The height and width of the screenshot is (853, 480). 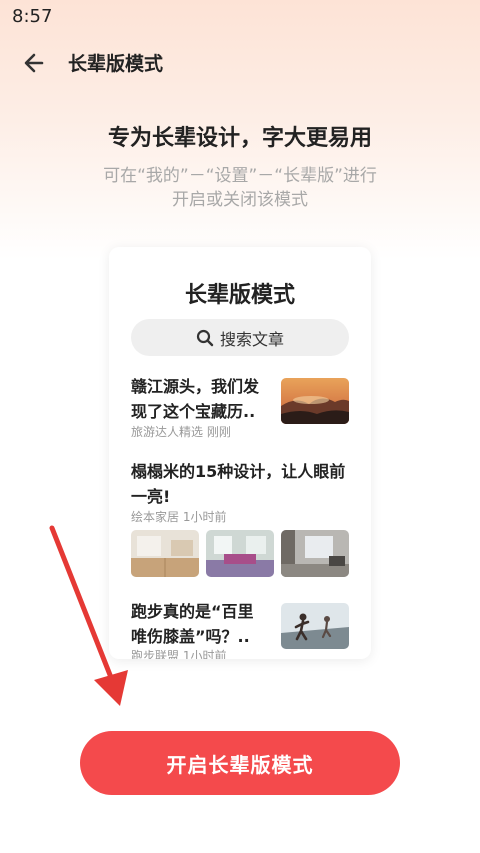 What do you see at coordinates (205, 337) in the screenshot?
I see `search-icon` at bounding box center [205, 337].